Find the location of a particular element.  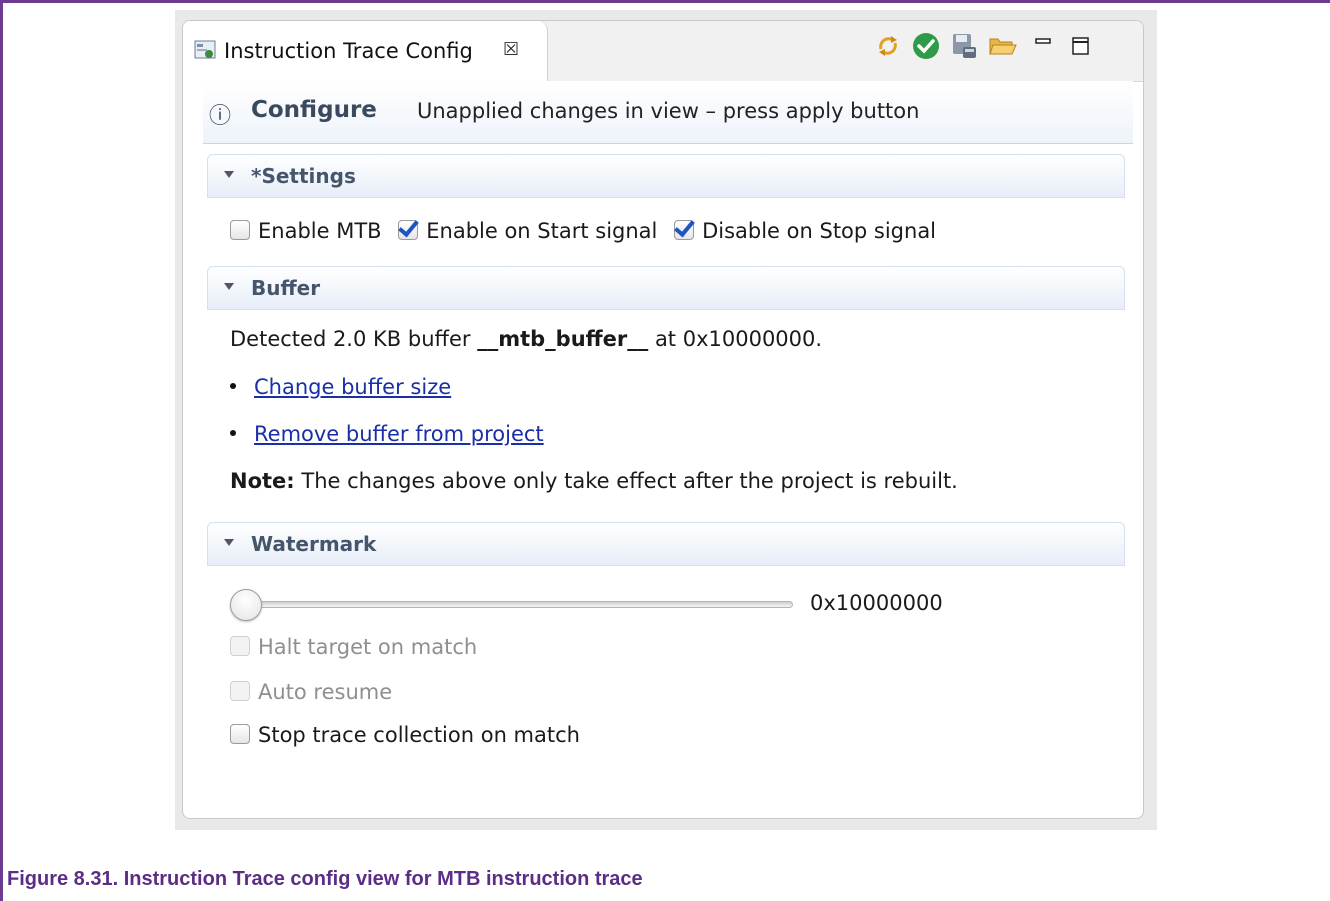

stop-trace-checkbox: Stop trace collection on match is located at coordinates (405, 735).